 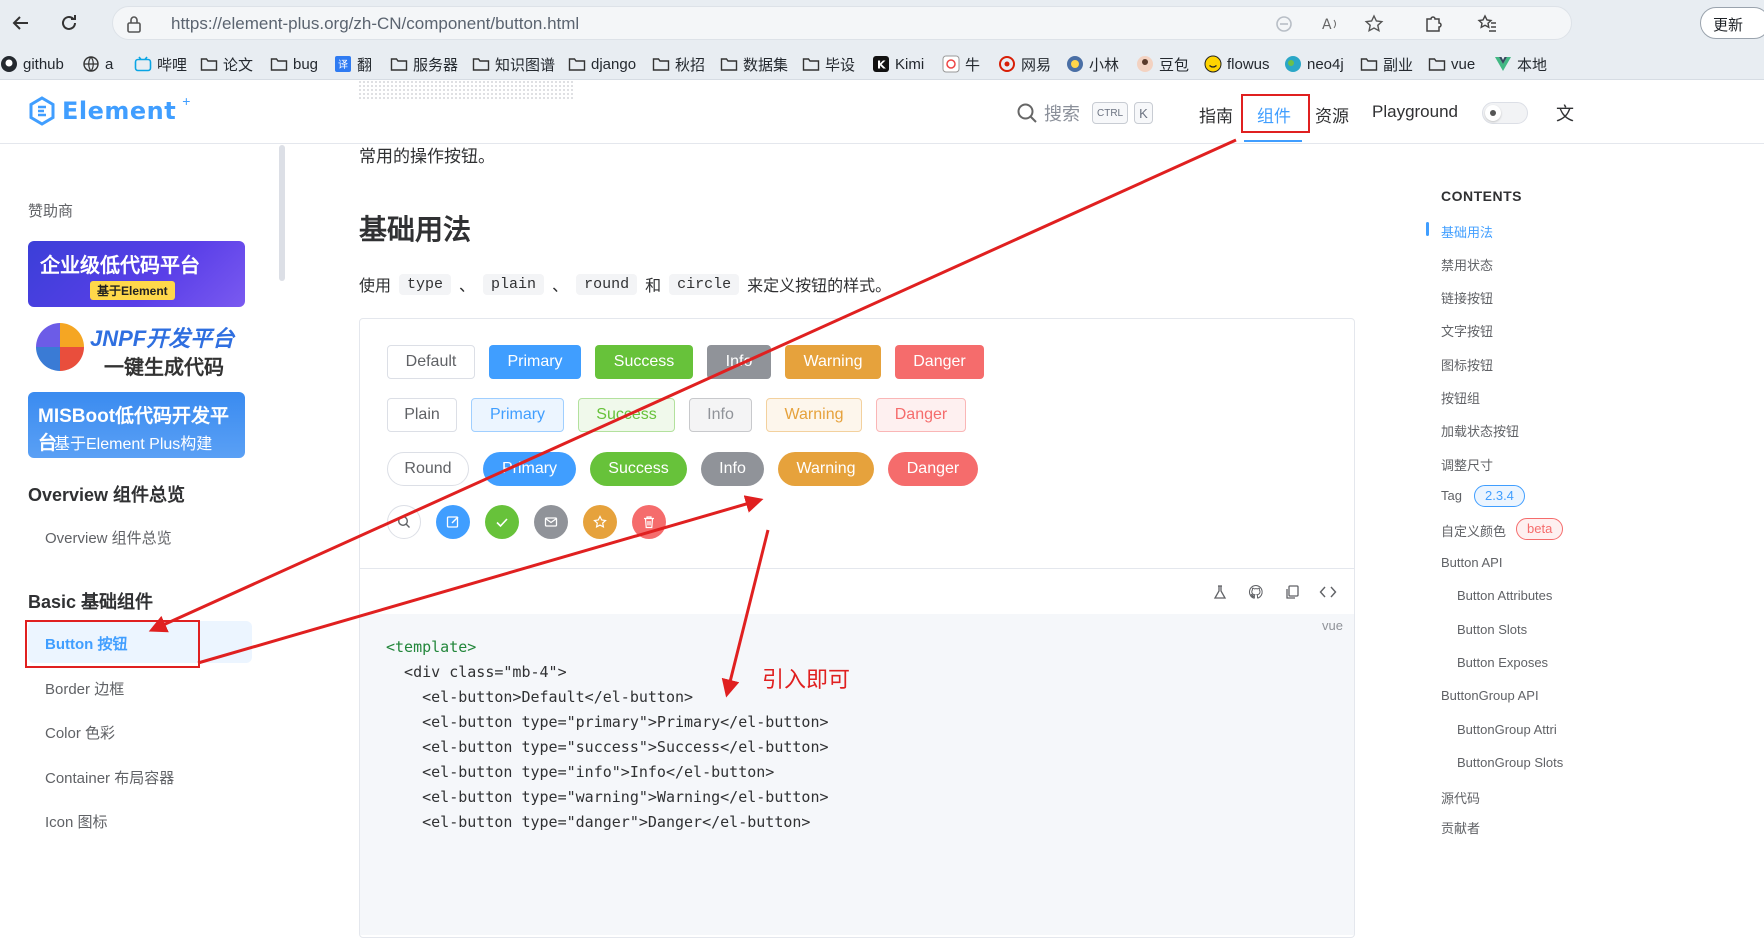 I want to click on circle-button-check, so click(x=502, y=522).